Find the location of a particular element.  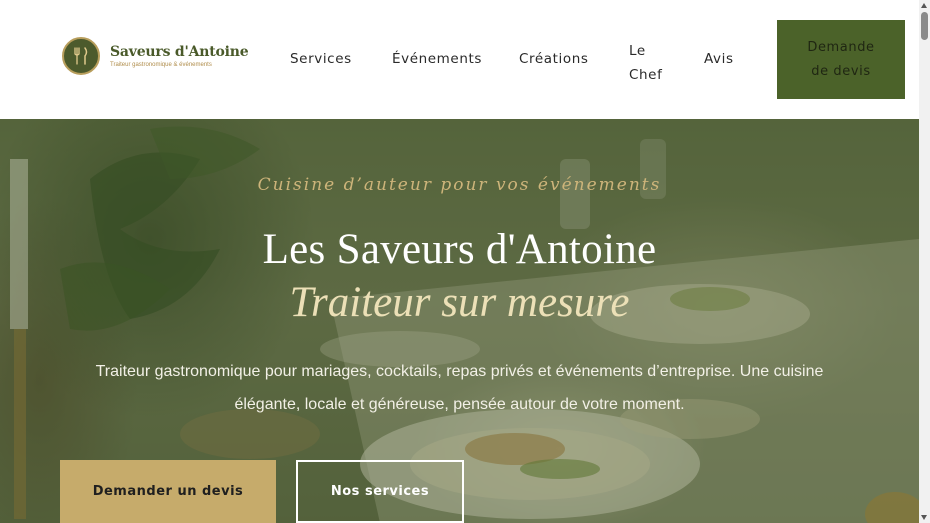

our-services-button: Nos services is located at coordinates (380, 491).